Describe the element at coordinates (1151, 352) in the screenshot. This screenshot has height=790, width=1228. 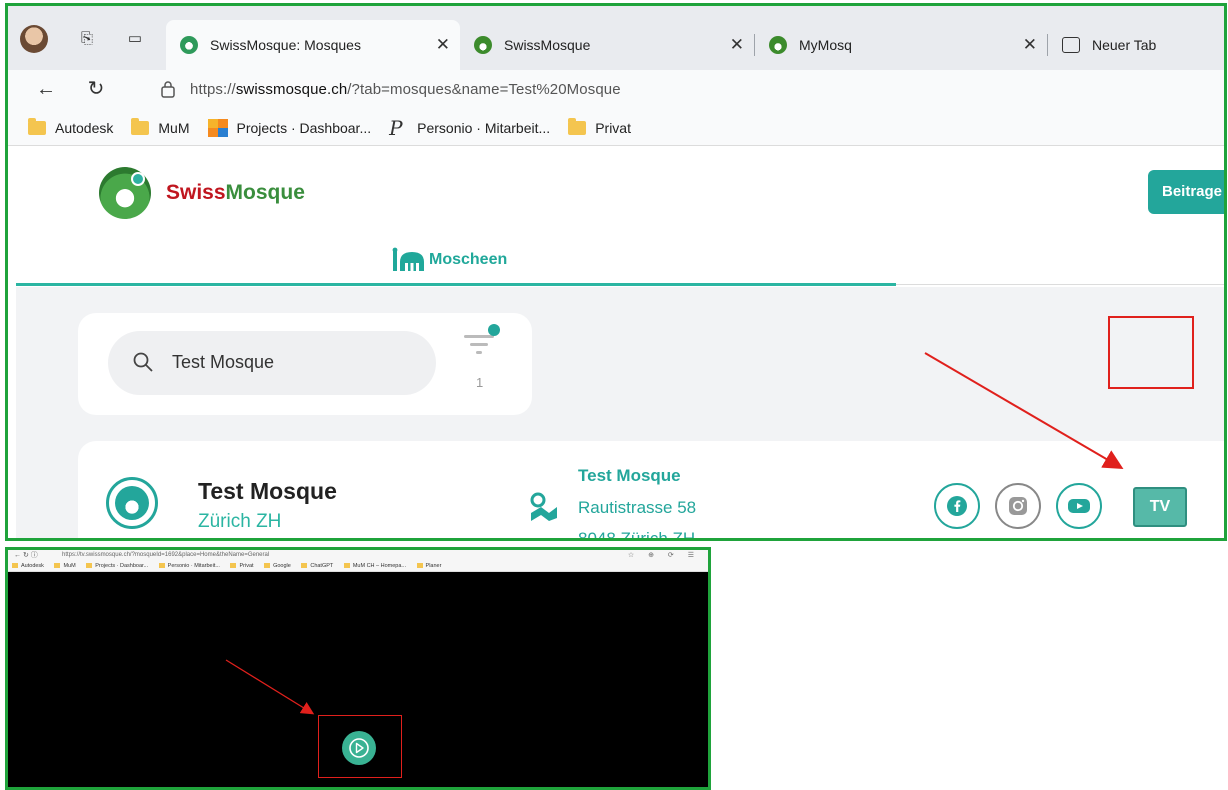
I see `highlight-box-tv` at that location.